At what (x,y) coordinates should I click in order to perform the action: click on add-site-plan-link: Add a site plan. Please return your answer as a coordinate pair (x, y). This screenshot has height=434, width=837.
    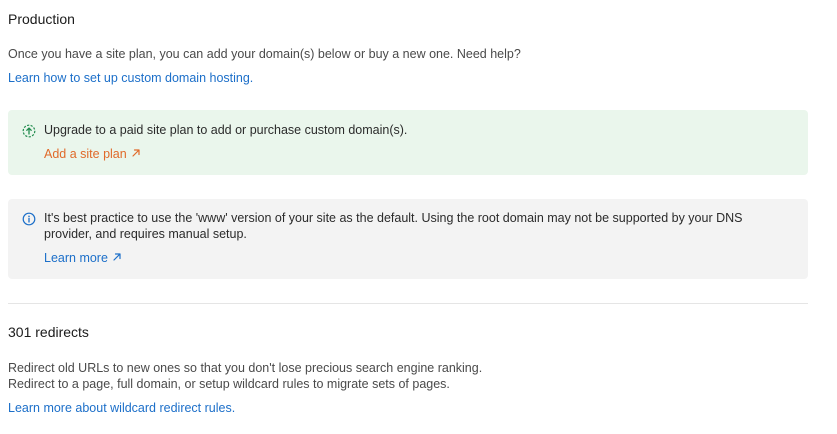
    Looking at the image, I should click on (92, 154).